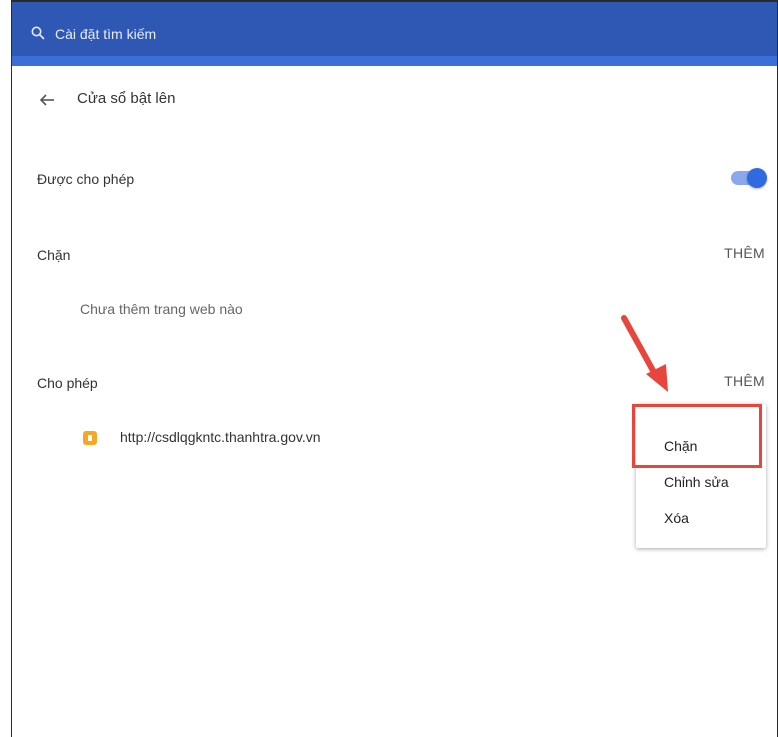  Describe the element at coordinates (757, 178) in the screenshot. I see `toggle-knob` at that location.